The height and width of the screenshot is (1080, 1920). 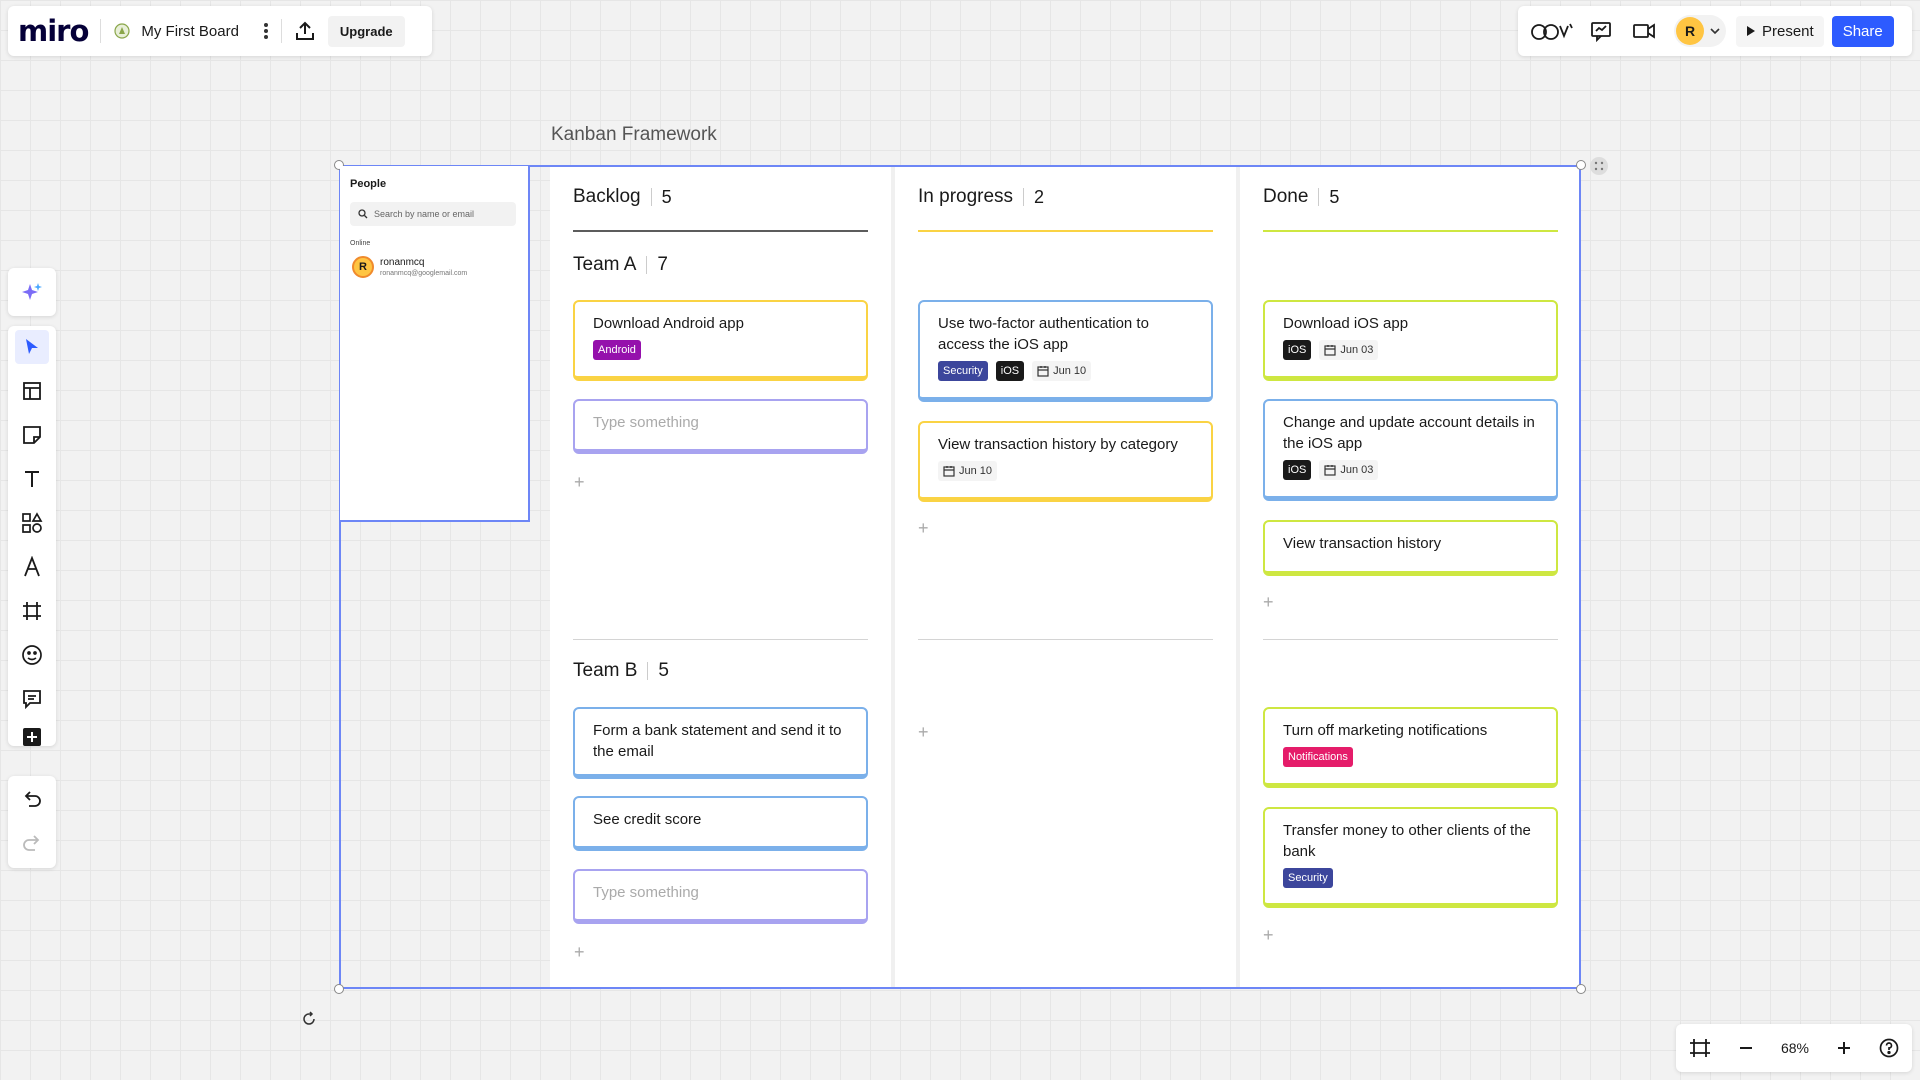 I want to click on swimlane-header-team-b: Team B 5, so click(x=621, y=671).